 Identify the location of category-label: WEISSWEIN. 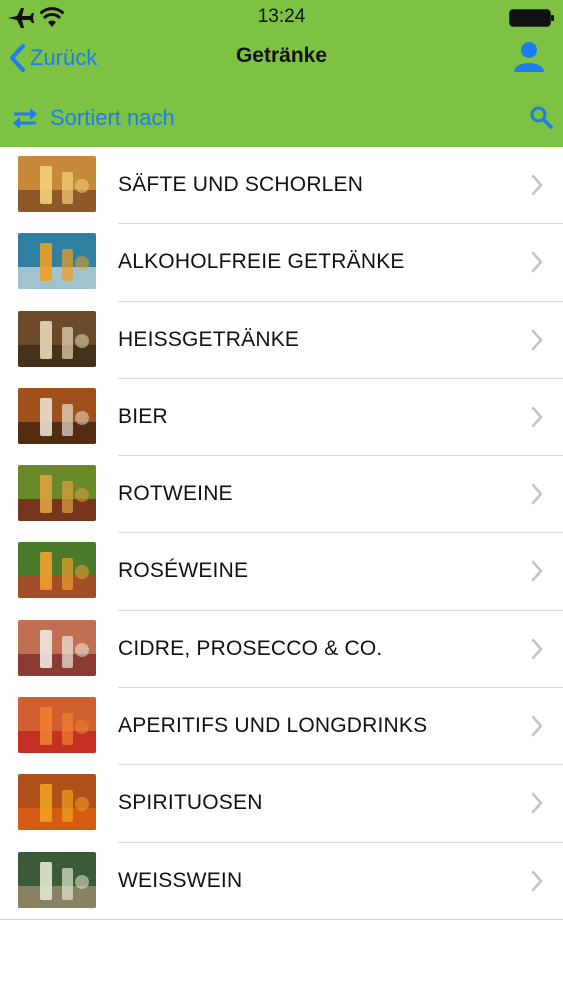
(180, 880).